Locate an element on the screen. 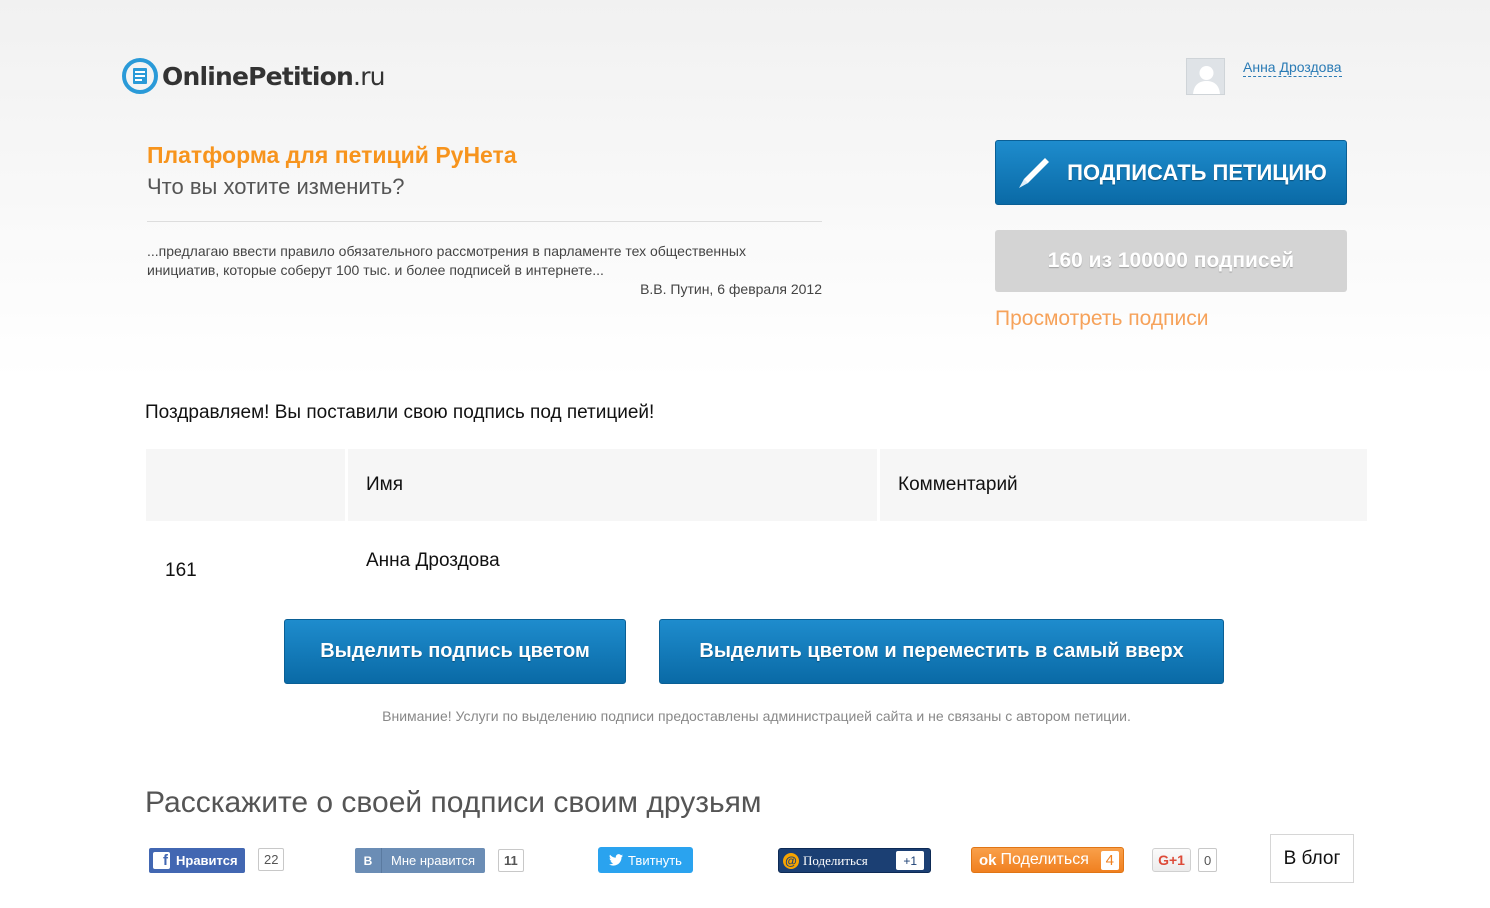  vk-like-button: В Мне нравится is located at coordinates (420, 860).